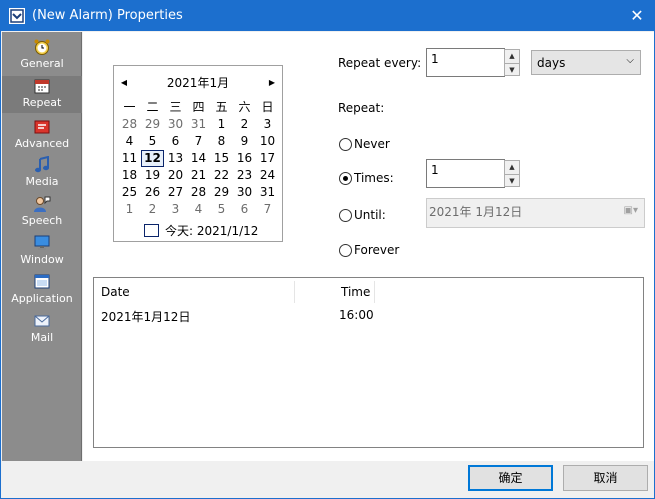  Describe the element at coordinates (267, 158) in the screenshot. I see `day-cell: 17` at that location.